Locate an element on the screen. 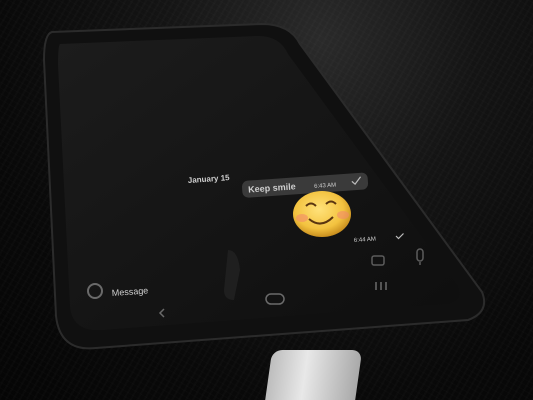  smiley-emoji-icon is located at coordinates (322, 214).